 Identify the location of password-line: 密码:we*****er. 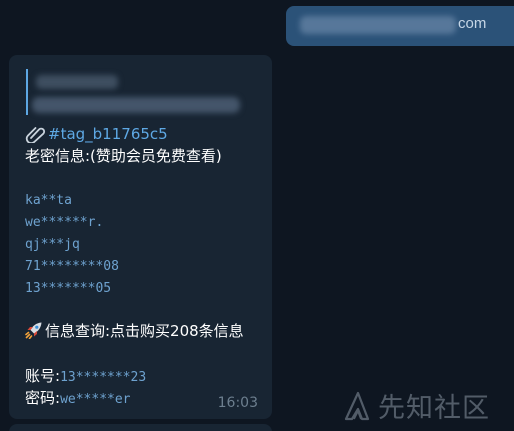
(78, 399).